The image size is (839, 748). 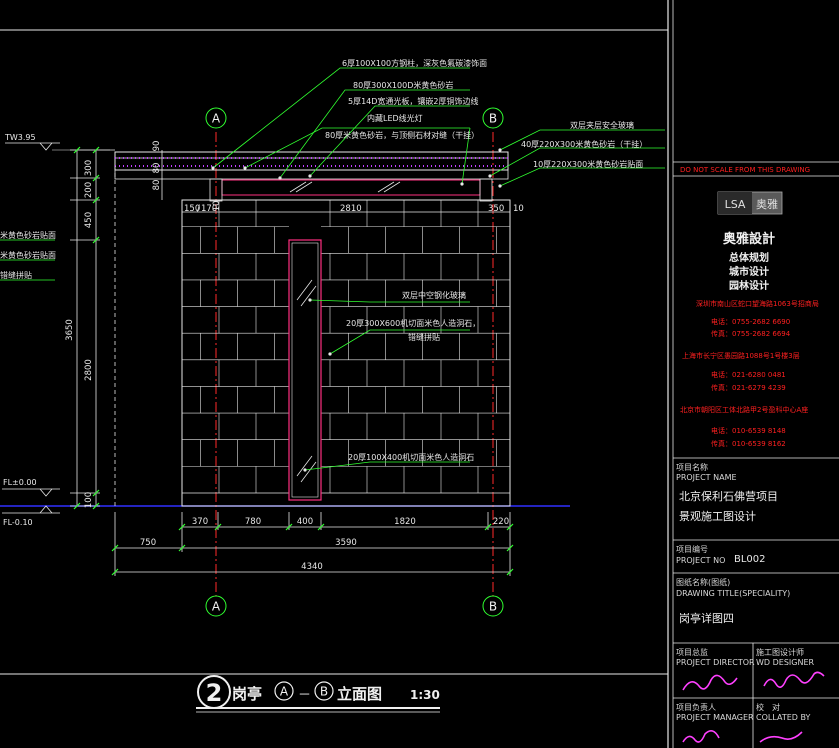 What do you see at coordinates (501, 522) in the screenshot?
I see `dim-220: 220` at bounding box center [501, 522].